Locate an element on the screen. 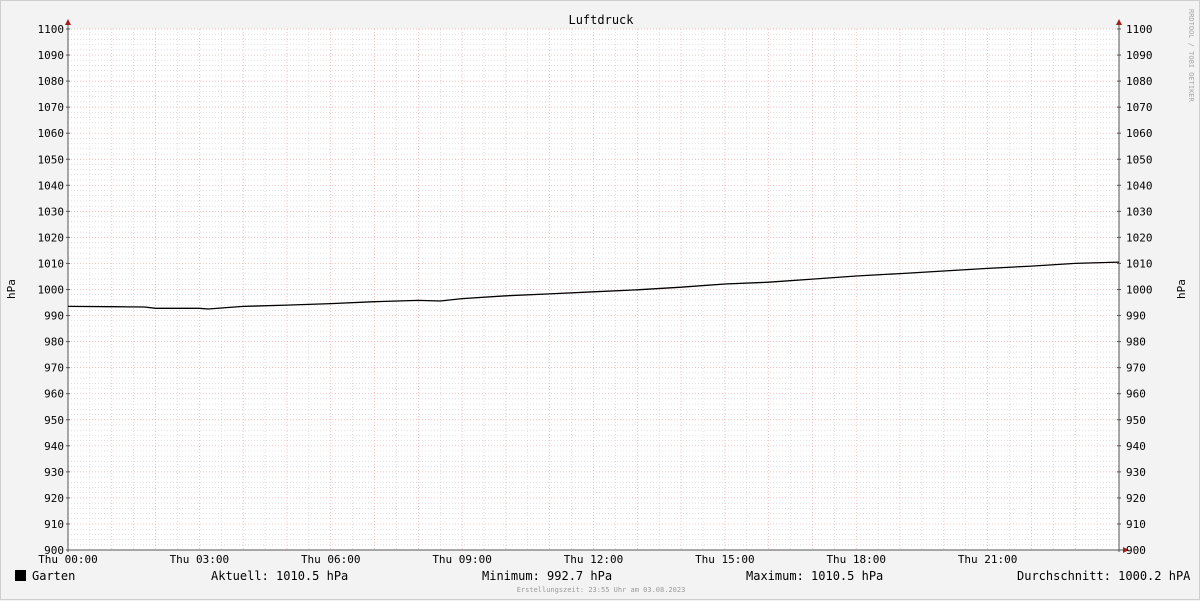  y-tick-label-right: 930 is located at coordinates (1136, 472).